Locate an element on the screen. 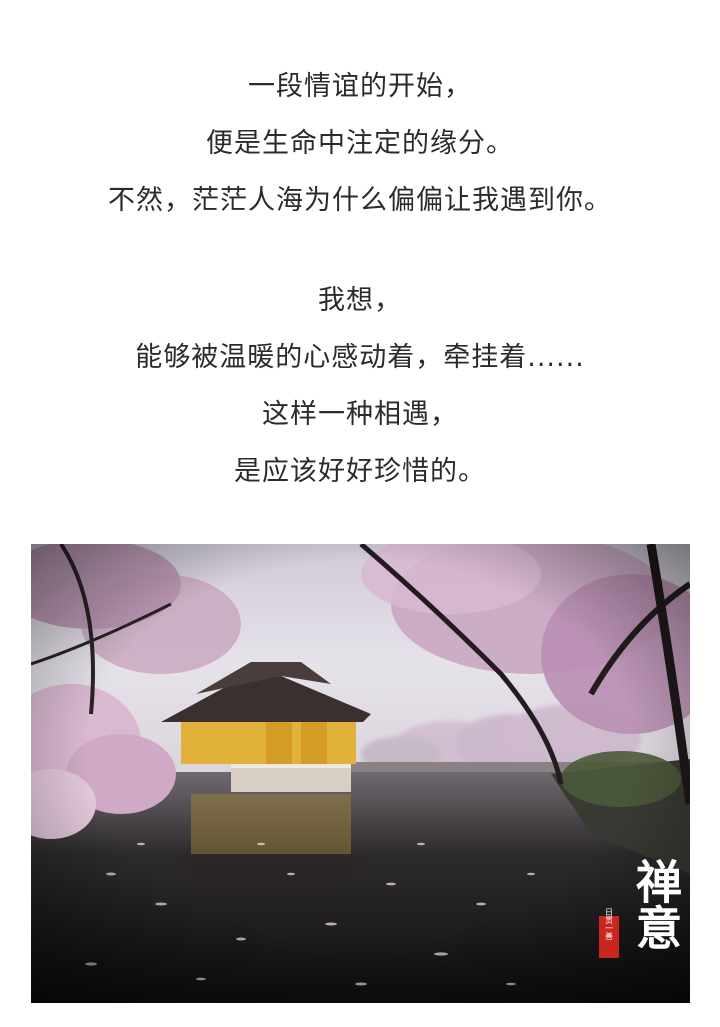  poem-line: 这样一种相遇， is located at coordinates (360, 414).